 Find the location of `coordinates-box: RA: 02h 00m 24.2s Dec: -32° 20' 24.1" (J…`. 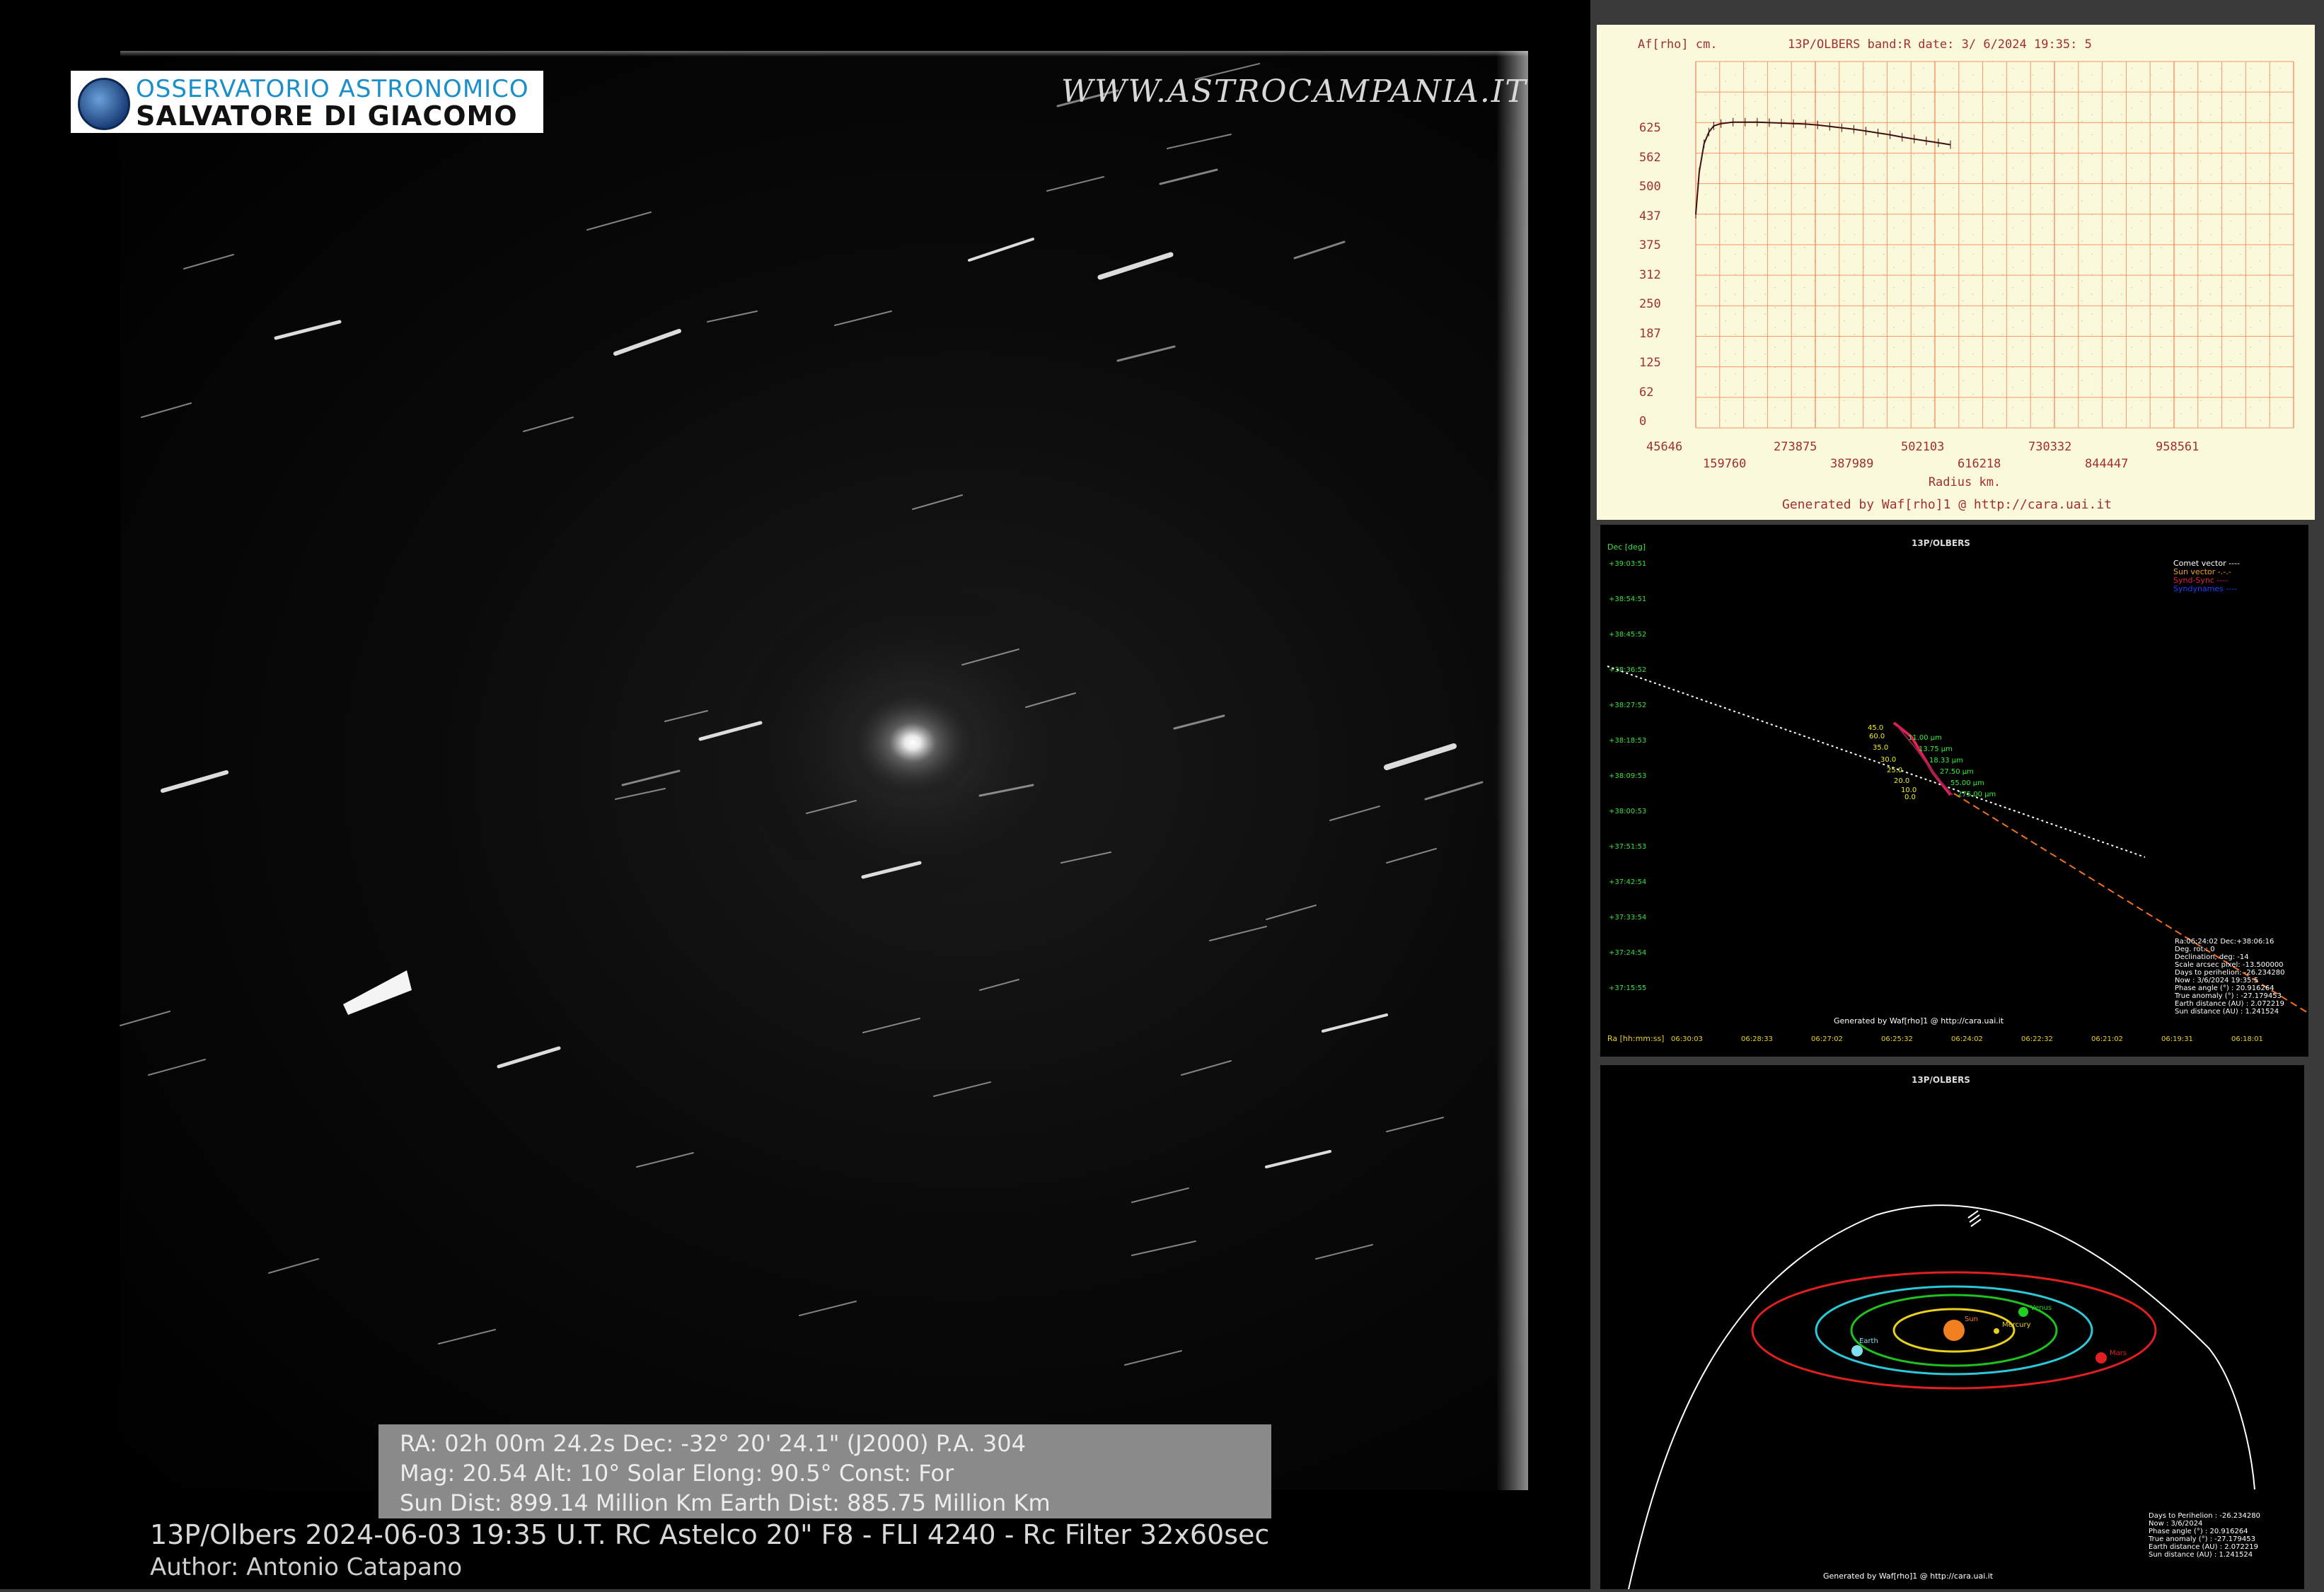

coordinates-box: RA: 02h 00m 24.2s Dec: -32° 20' 24.1" (J… is located at coordinates (824, 1471).